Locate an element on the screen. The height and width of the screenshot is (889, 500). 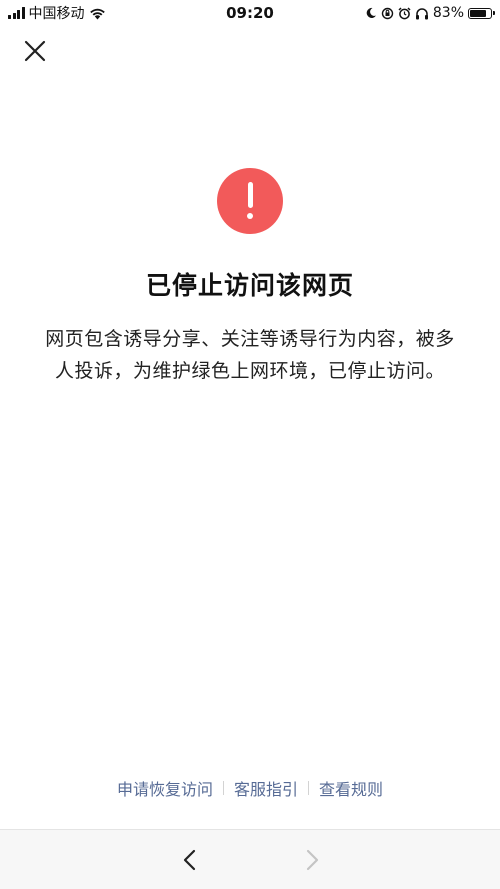
status-right: 83% is located at coordinates (432, 13).